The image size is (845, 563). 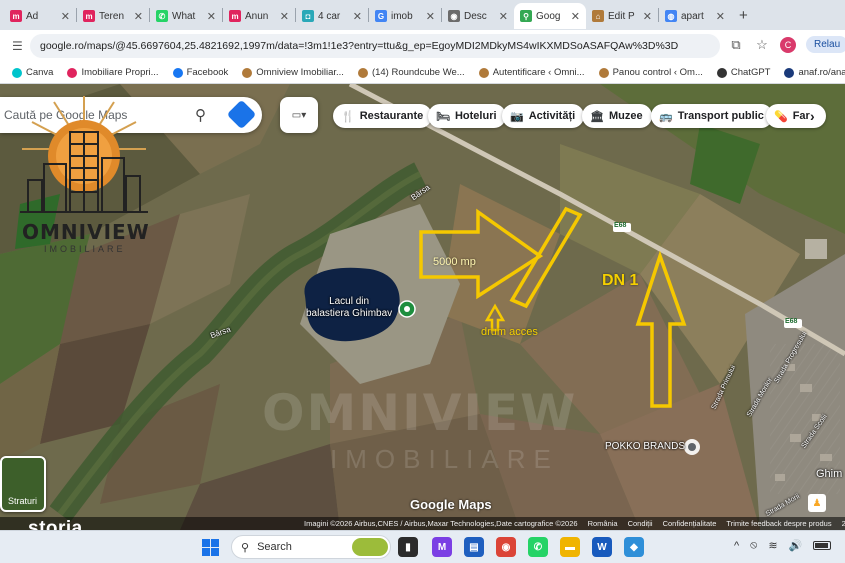 What do you see at coordinates (311, 547) in the screenshot?
I see `taskbar-search: ⚲ Search` at bounding box center [311, 547].